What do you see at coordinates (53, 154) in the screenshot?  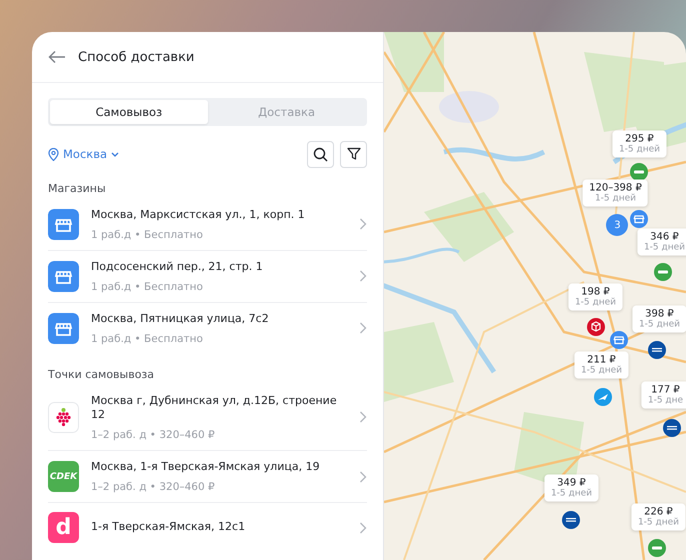 I see `location-pin-icon` at bounding box center [53, 154].